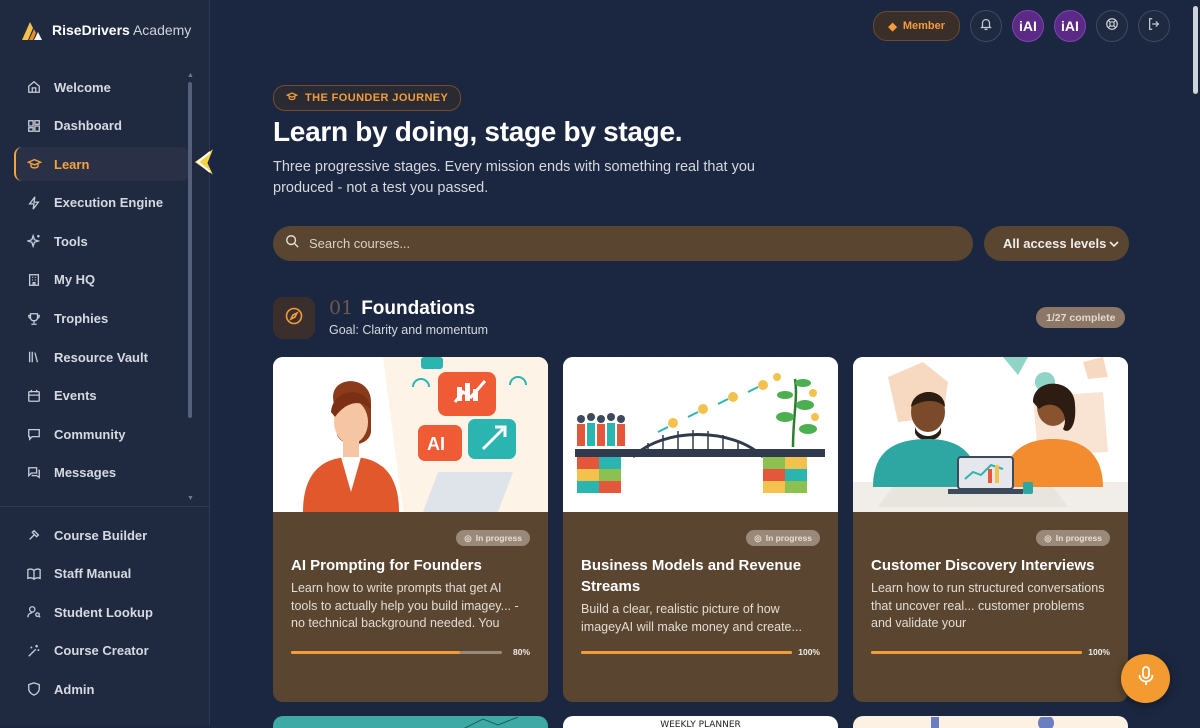 The height and width of the screenshot is (728, 1200). Describe the element at coordinates (104, 506) in the screenshot. I see `sidebar-divider` at that location.